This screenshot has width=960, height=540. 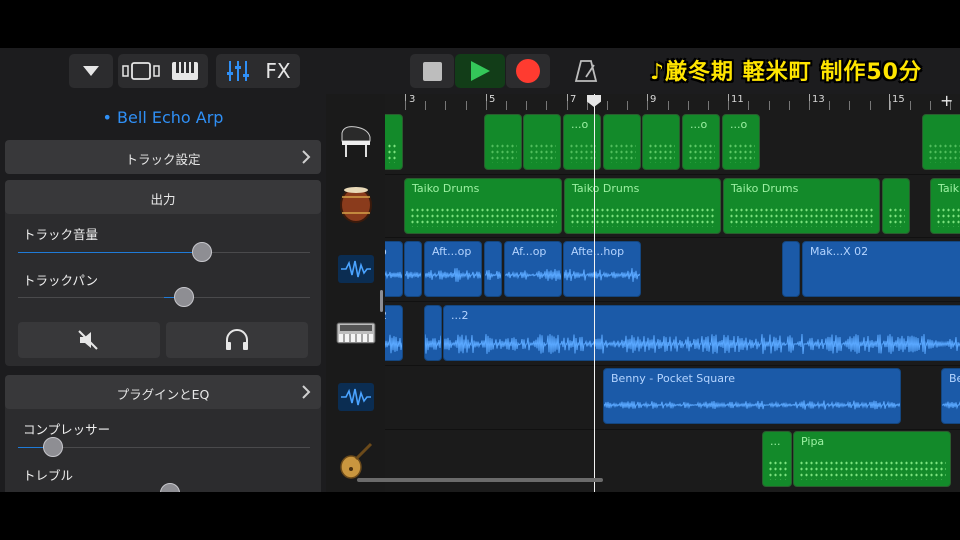 What do you see at coordinates (701, 333) in the screenshot?
I see `audio-region: ...2` at bounding box center [701, 333].